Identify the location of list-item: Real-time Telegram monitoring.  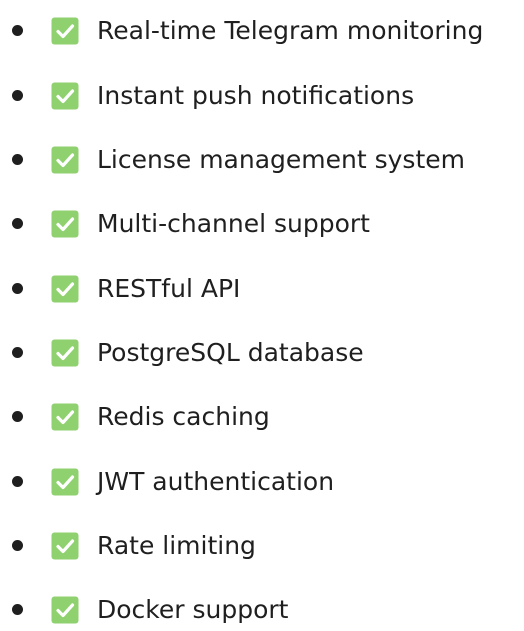
(262, 31).